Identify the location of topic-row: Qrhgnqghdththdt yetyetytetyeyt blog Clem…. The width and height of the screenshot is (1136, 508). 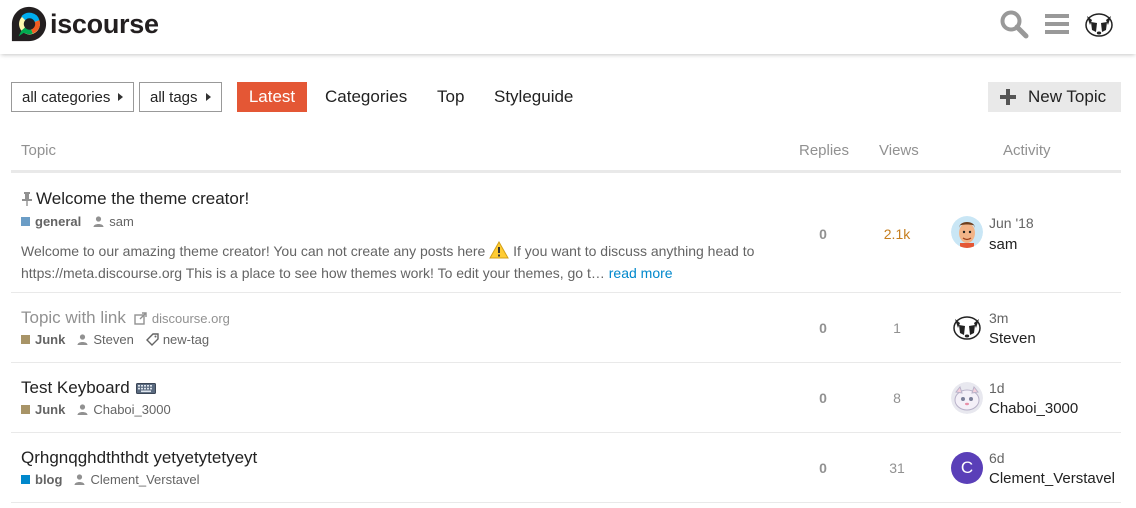
(566, 468).